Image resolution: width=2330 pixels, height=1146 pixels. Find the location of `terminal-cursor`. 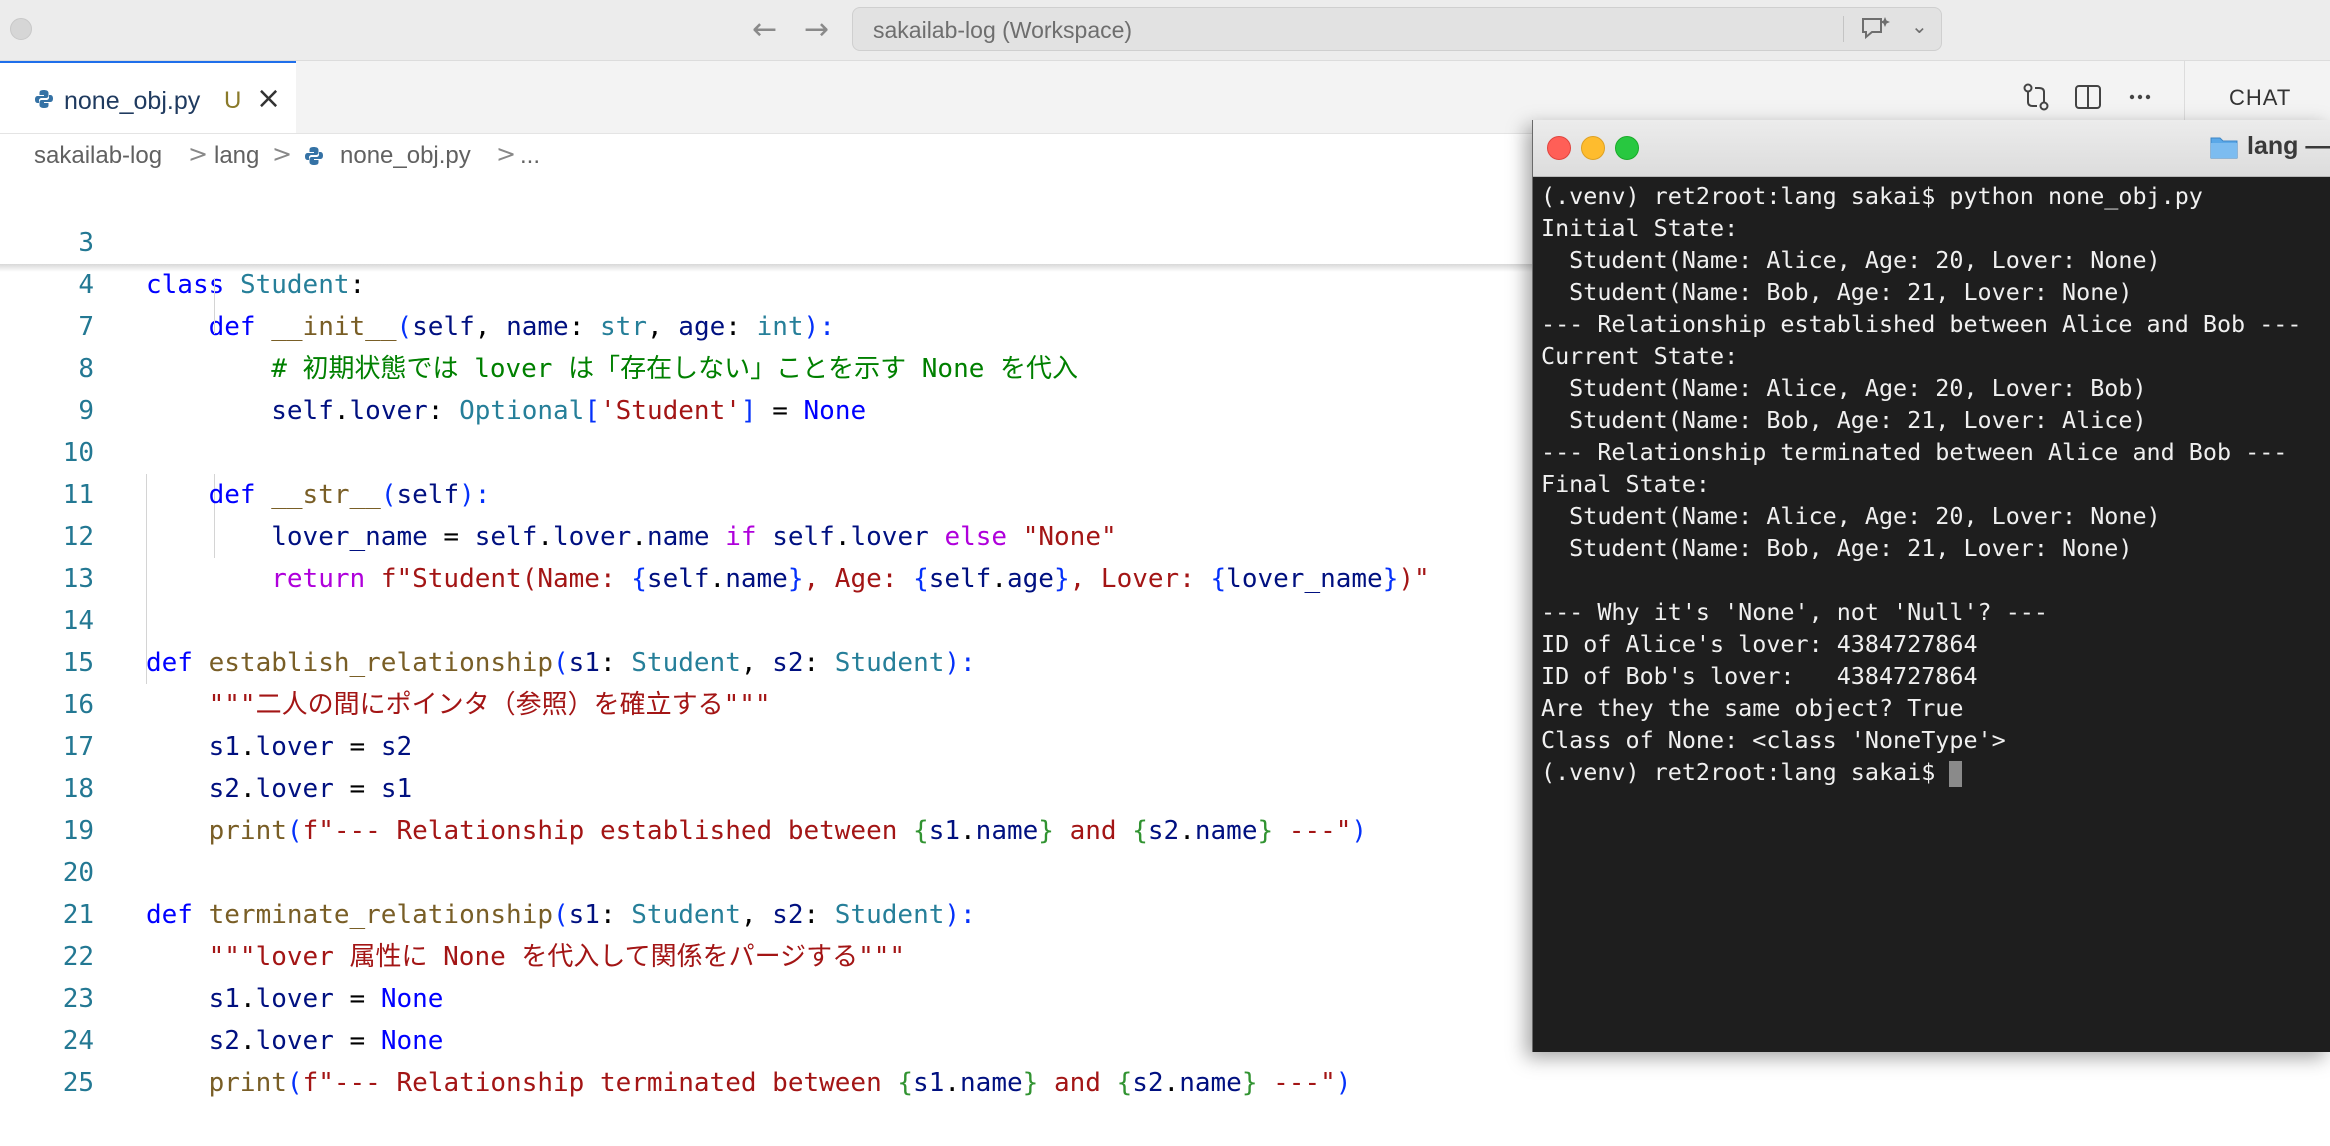

terminal-cursor is located at coordinates (1956, 773).